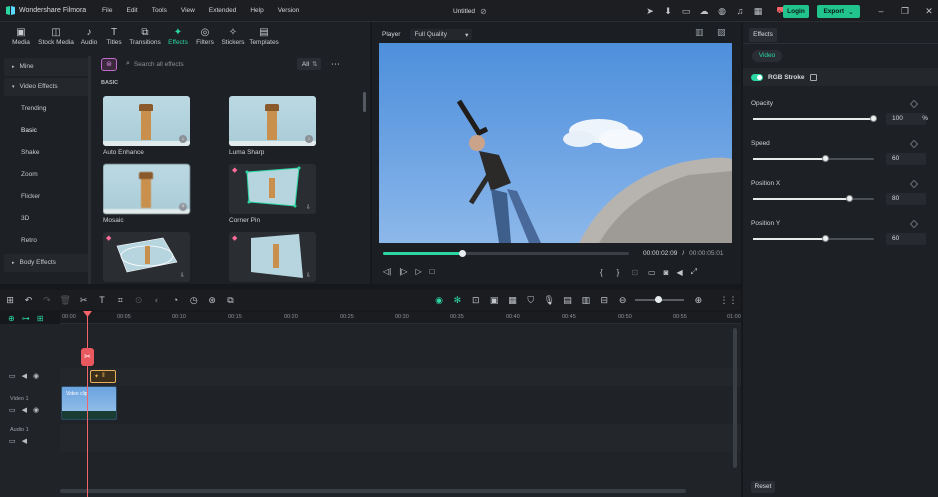 The height and width of the screenshot is (497, 938). I want to click on tab-templates: ▤ Templates, so click(264, 36).